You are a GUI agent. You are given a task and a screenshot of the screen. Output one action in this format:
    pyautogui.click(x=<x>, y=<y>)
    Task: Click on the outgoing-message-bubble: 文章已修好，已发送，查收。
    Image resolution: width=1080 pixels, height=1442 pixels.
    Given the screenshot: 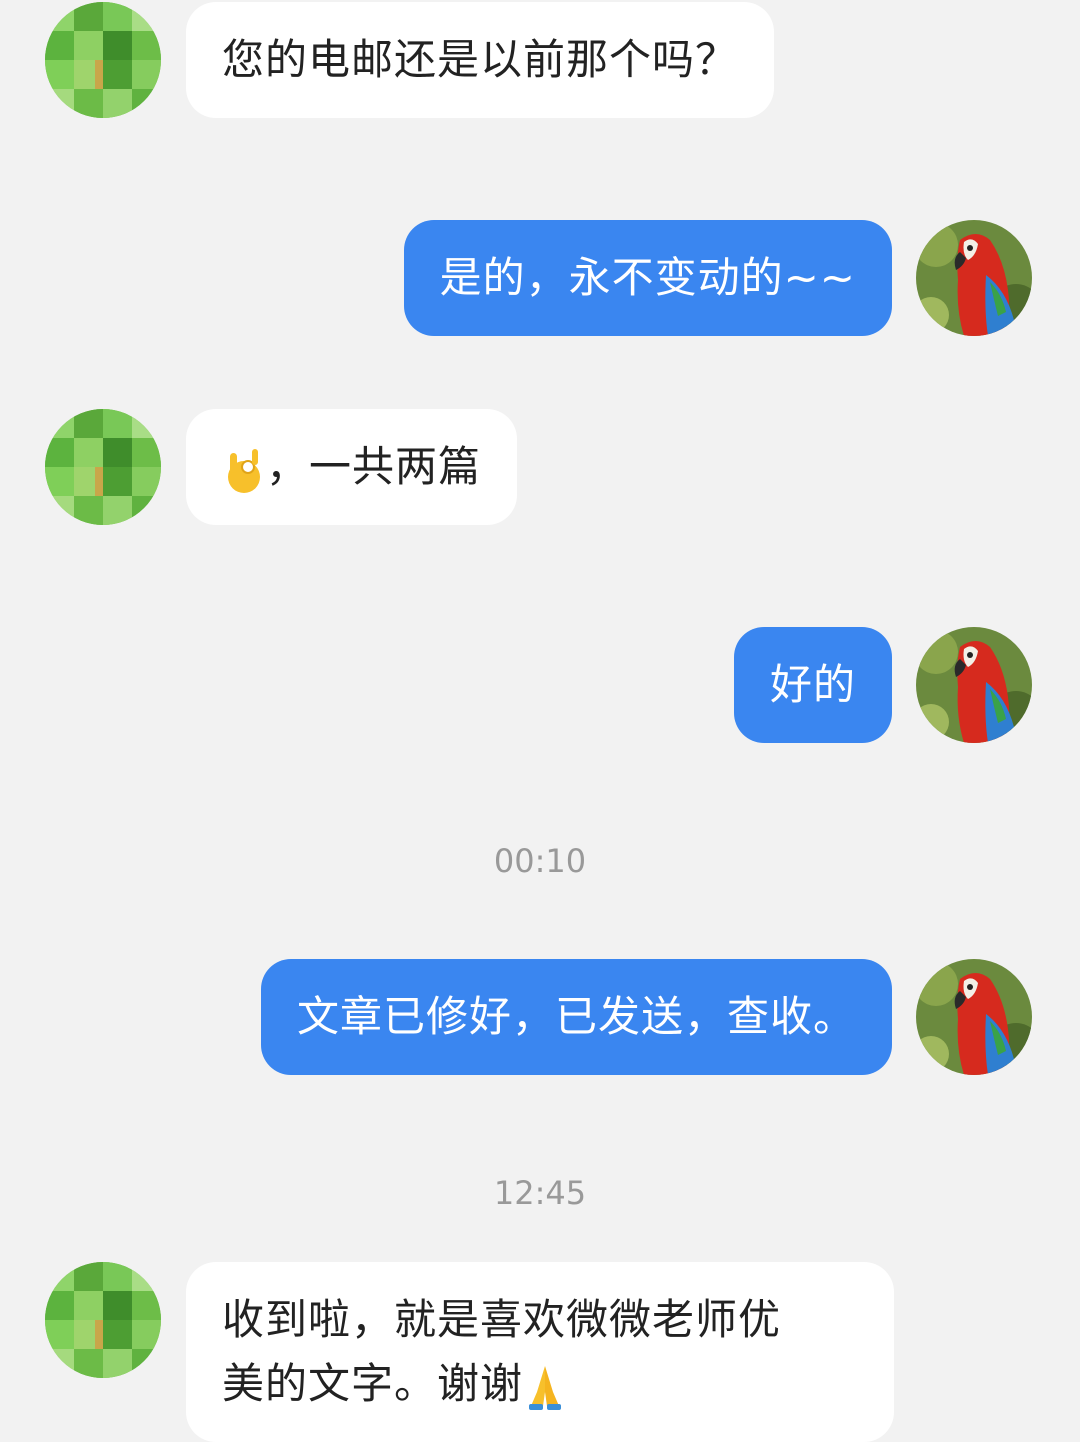 What is the action you would take?
    pyautogui.click(x=576, y=1017)
    